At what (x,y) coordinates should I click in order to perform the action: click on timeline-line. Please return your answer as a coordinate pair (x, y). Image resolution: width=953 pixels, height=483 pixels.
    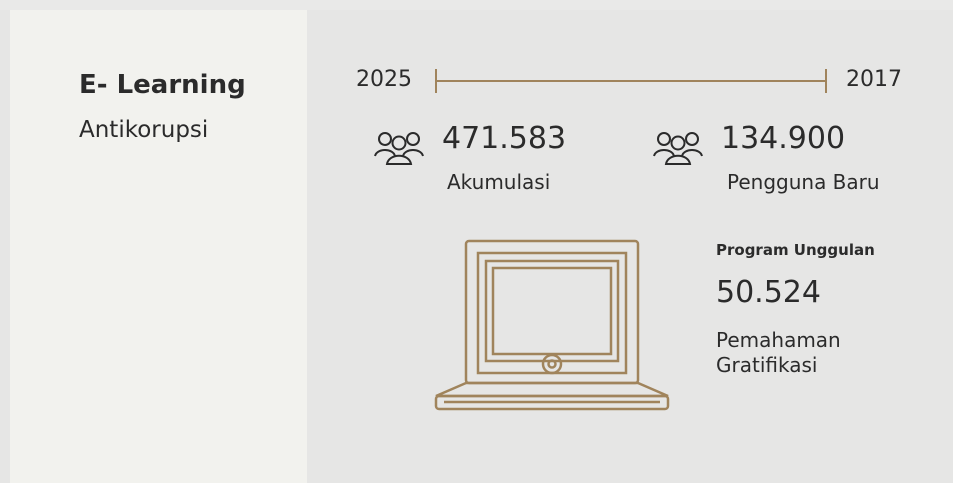
    Looking at the image, I should click on (631, 81).